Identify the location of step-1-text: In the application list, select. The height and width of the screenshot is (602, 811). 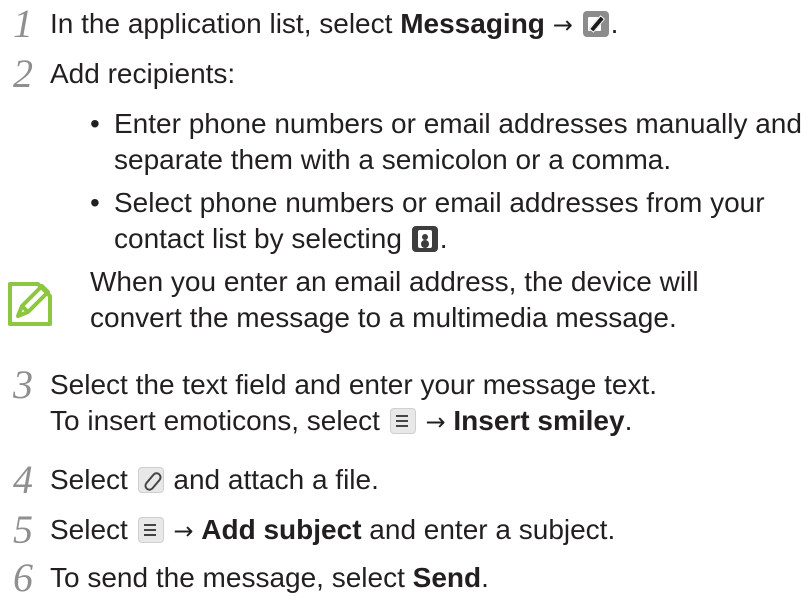
(225, 23).